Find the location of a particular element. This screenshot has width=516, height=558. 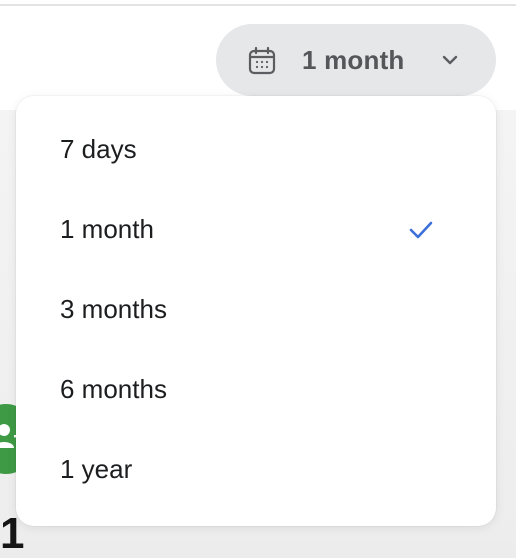

menu-item-label: 3 months is located at coordinates (113, 309).